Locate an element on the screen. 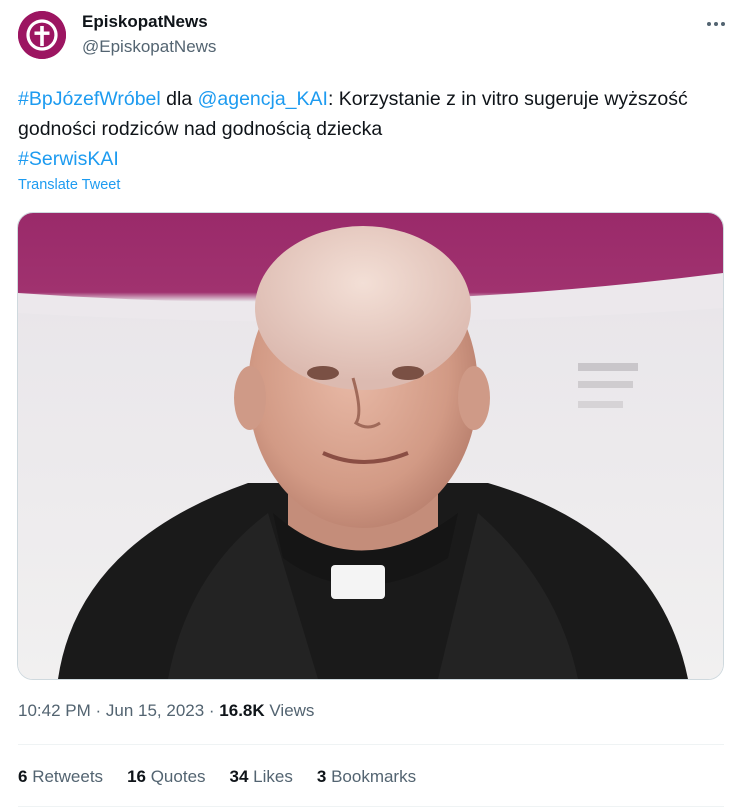  likes-label: Likes is located at coordinates (270, 776).